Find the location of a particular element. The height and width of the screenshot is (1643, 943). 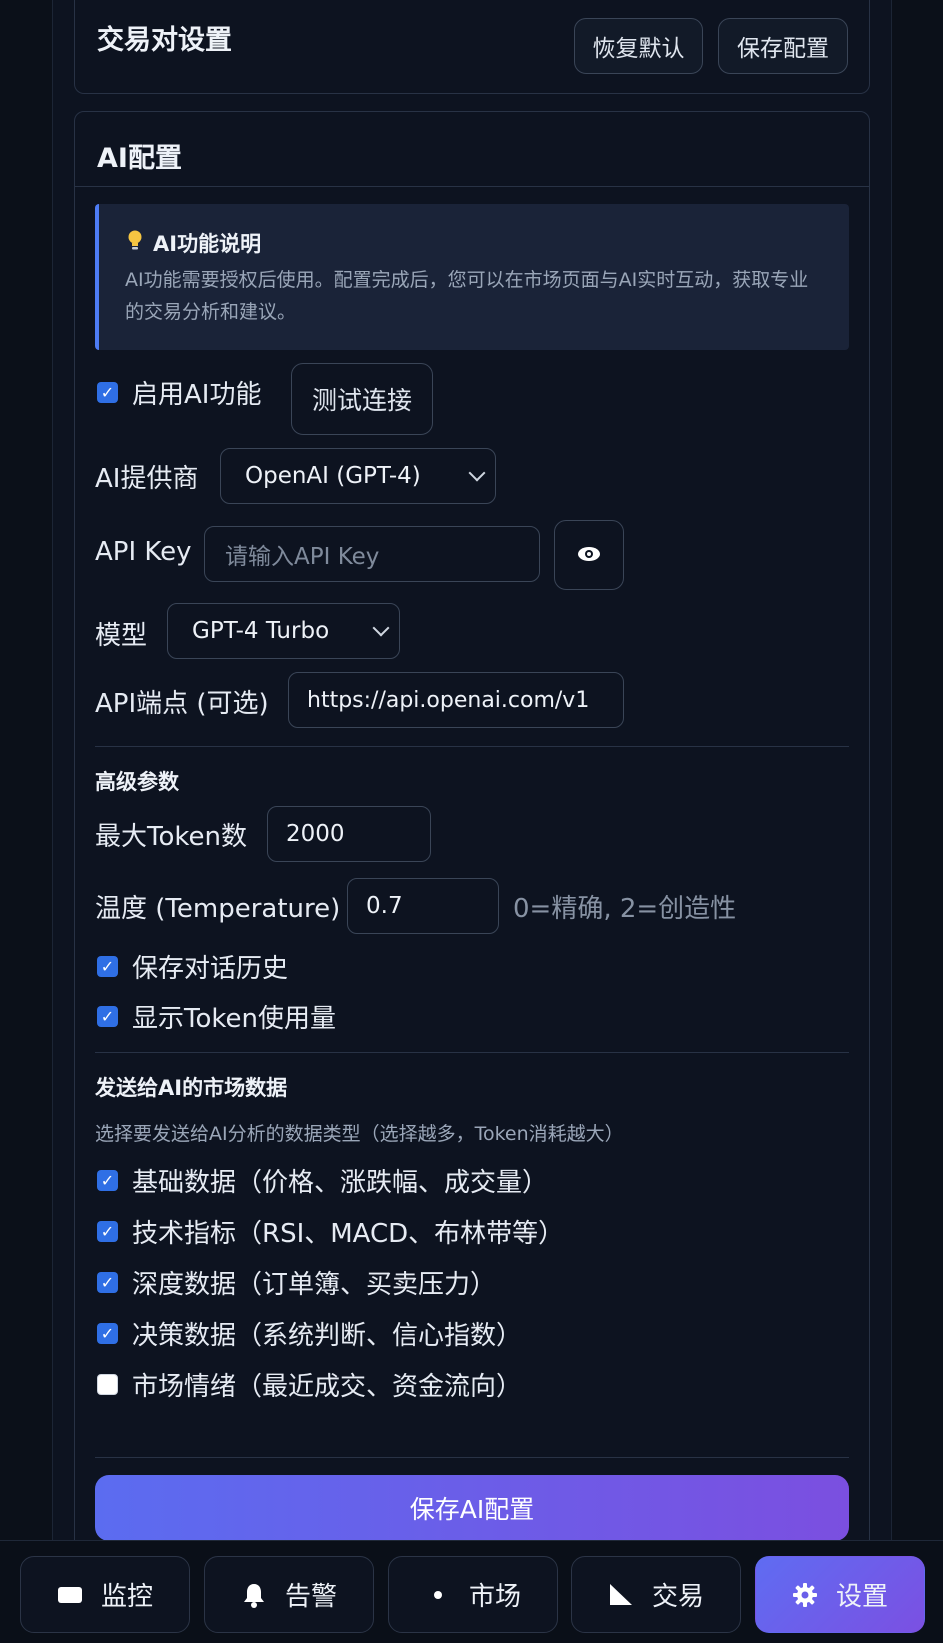

advanced-title: 高级参数 is located at coordinates (137, 782).